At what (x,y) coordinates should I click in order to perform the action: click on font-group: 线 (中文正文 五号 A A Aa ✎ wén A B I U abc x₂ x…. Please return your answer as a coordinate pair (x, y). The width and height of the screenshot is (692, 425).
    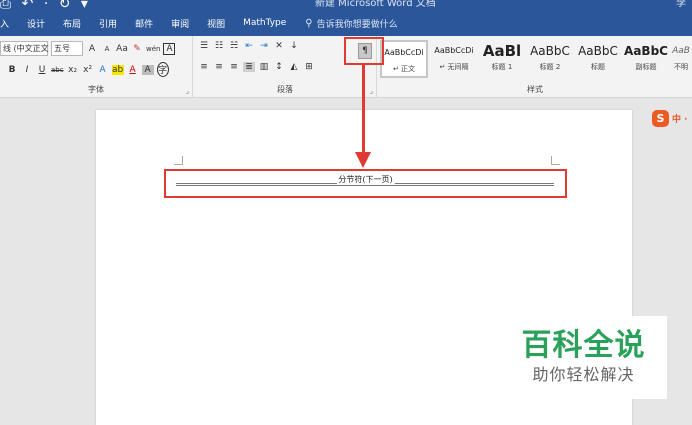
    Looking at the image, I should click on (96, 67).